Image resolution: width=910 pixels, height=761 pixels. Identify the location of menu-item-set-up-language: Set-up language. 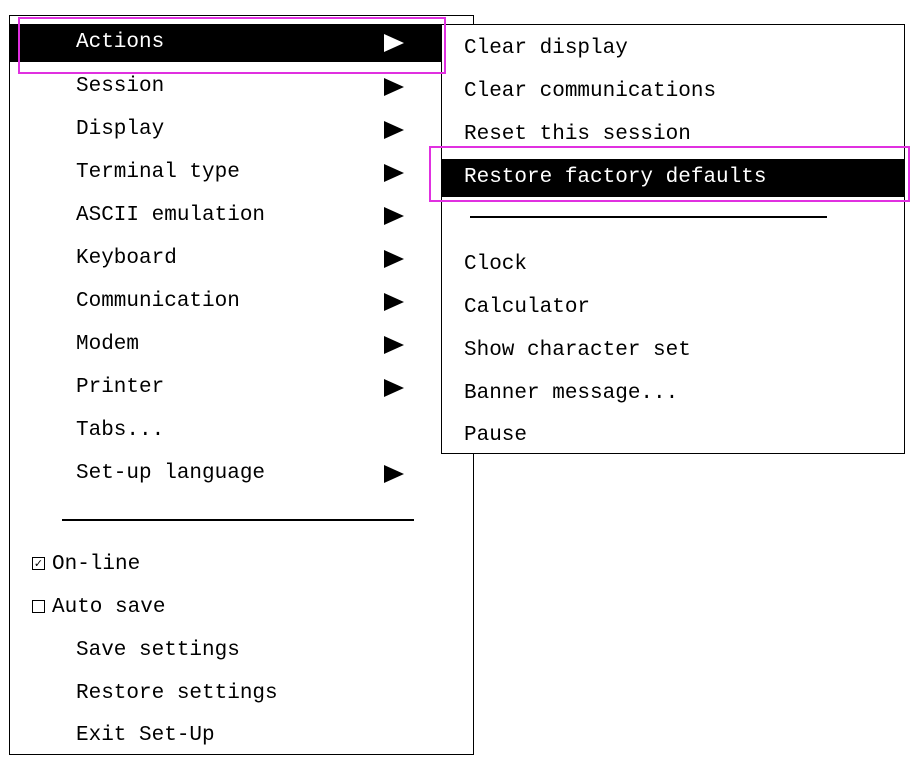
(241, 474).